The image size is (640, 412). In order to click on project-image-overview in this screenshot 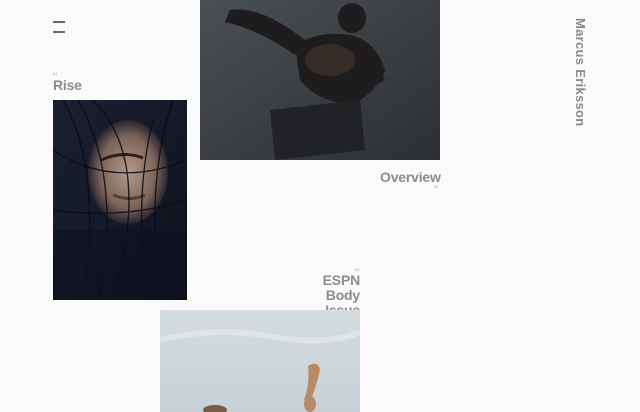, I will do `click(320, 80)`.